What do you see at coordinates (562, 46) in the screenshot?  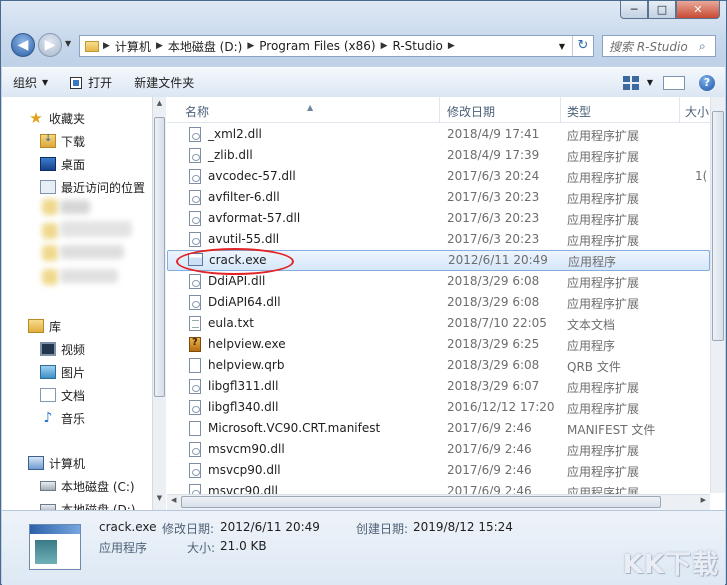 I see `address-dropdown-icon: ▼` at bounding box center [562, 46].